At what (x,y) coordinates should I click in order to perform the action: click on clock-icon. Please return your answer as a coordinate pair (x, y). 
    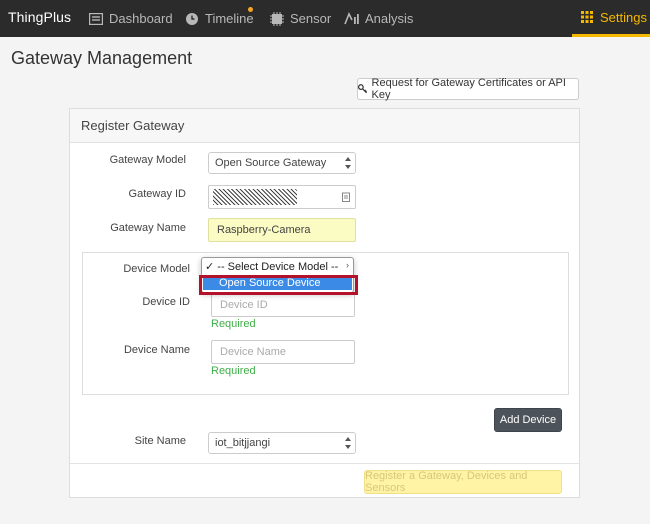
    Looking at the image, I should click on (192, 18).